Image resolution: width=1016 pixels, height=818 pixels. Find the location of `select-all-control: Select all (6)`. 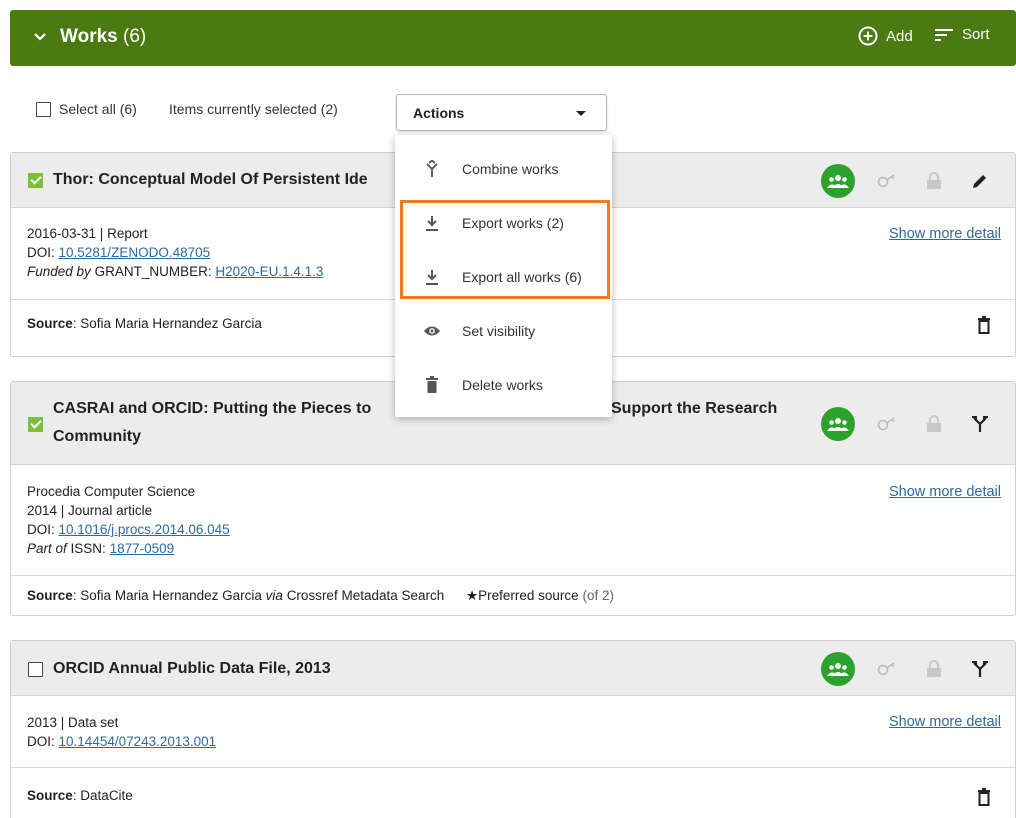

select-all-control: Select all (6) is located at coordinates (86, 109).